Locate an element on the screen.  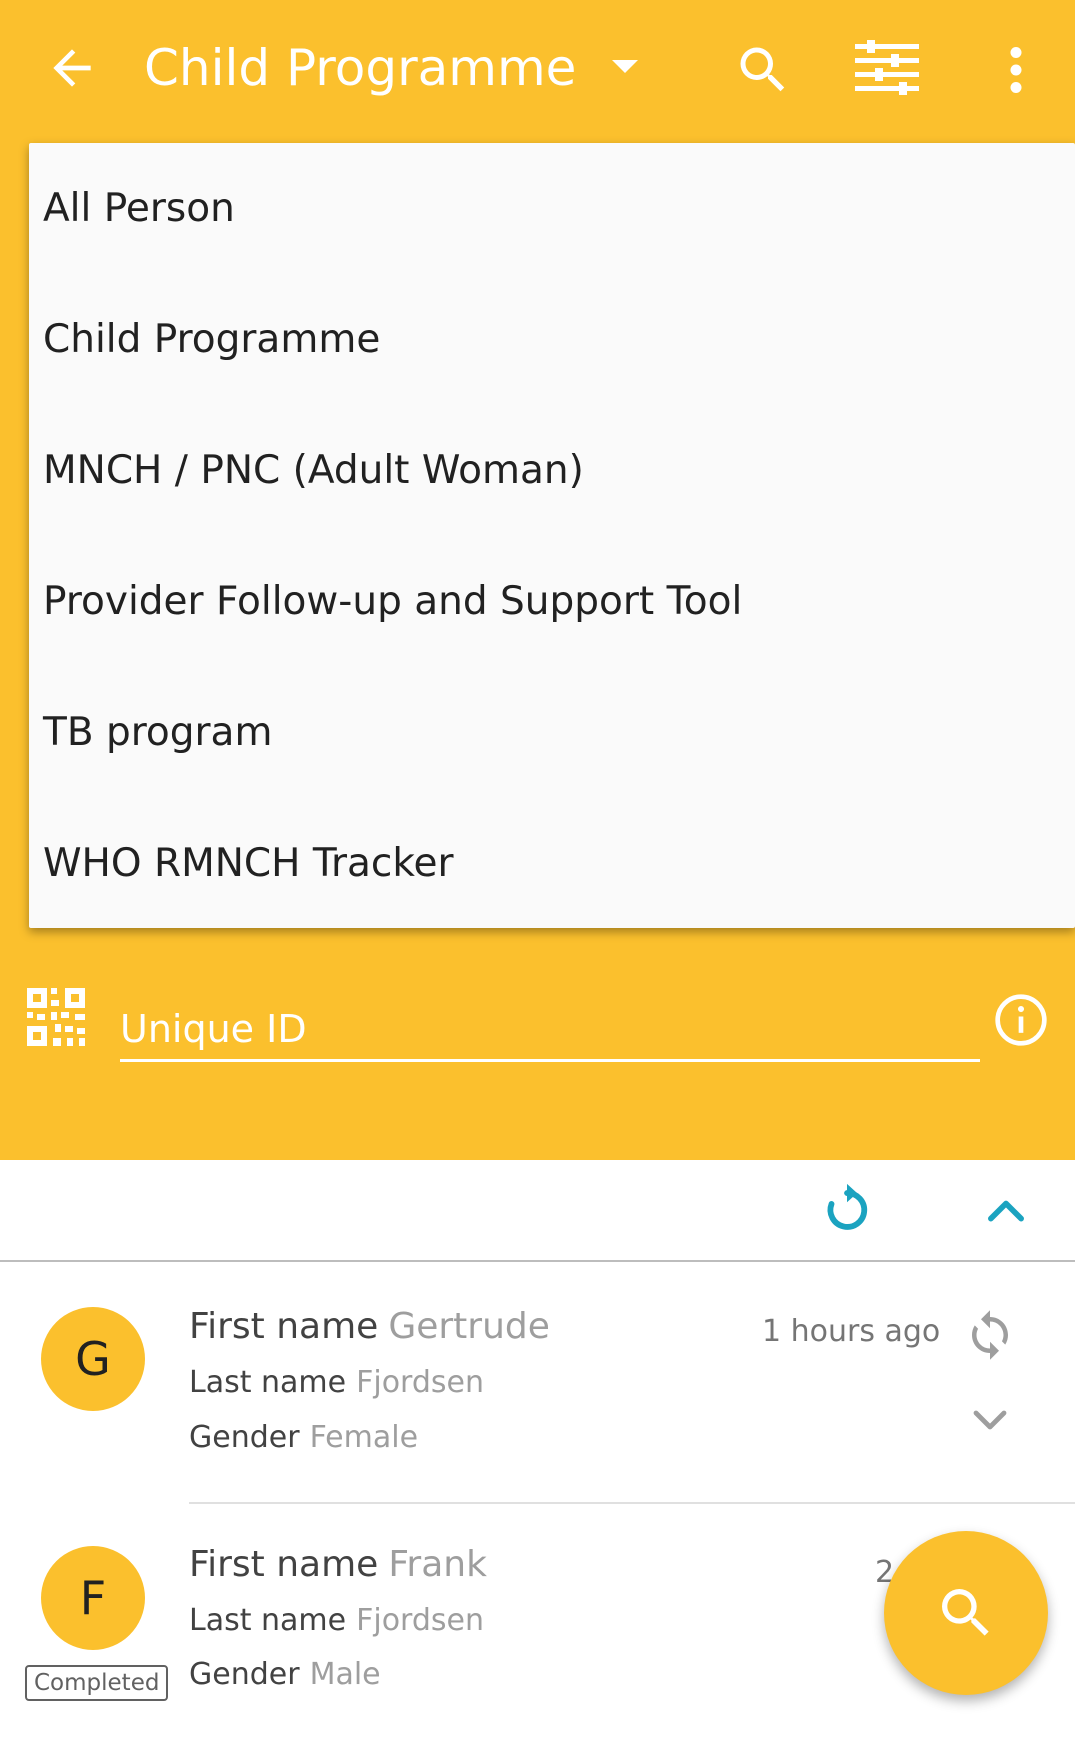
first-name-value: Frank is located at coordinates (437, 1564).